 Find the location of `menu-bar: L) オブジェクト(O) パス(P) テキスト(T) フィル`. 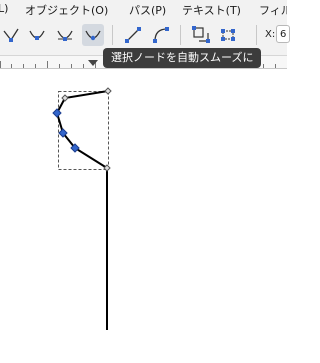

menu-bar: L) オブジェクト(O) パス(P) テキスト(T) フィル is located at coordinates (143, 9).